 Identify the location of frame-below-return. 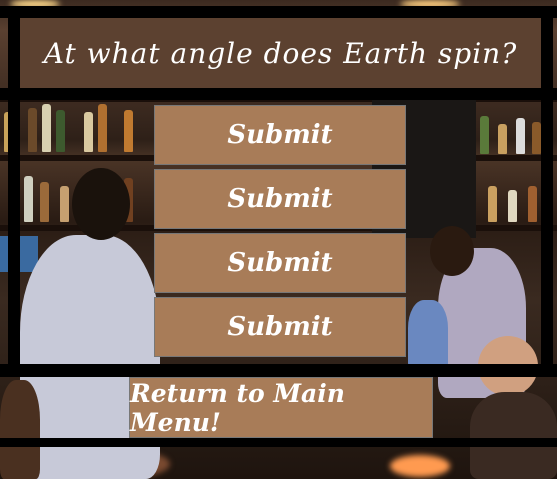
(278, 442).